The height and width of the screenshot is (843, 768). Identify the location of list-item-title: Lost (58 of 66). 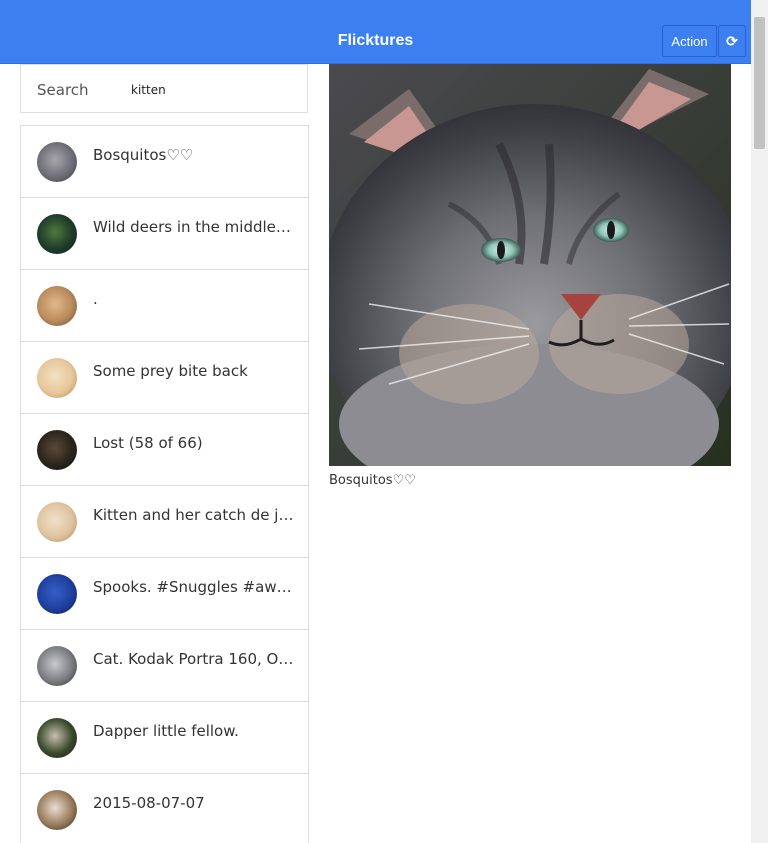
(148, 443).